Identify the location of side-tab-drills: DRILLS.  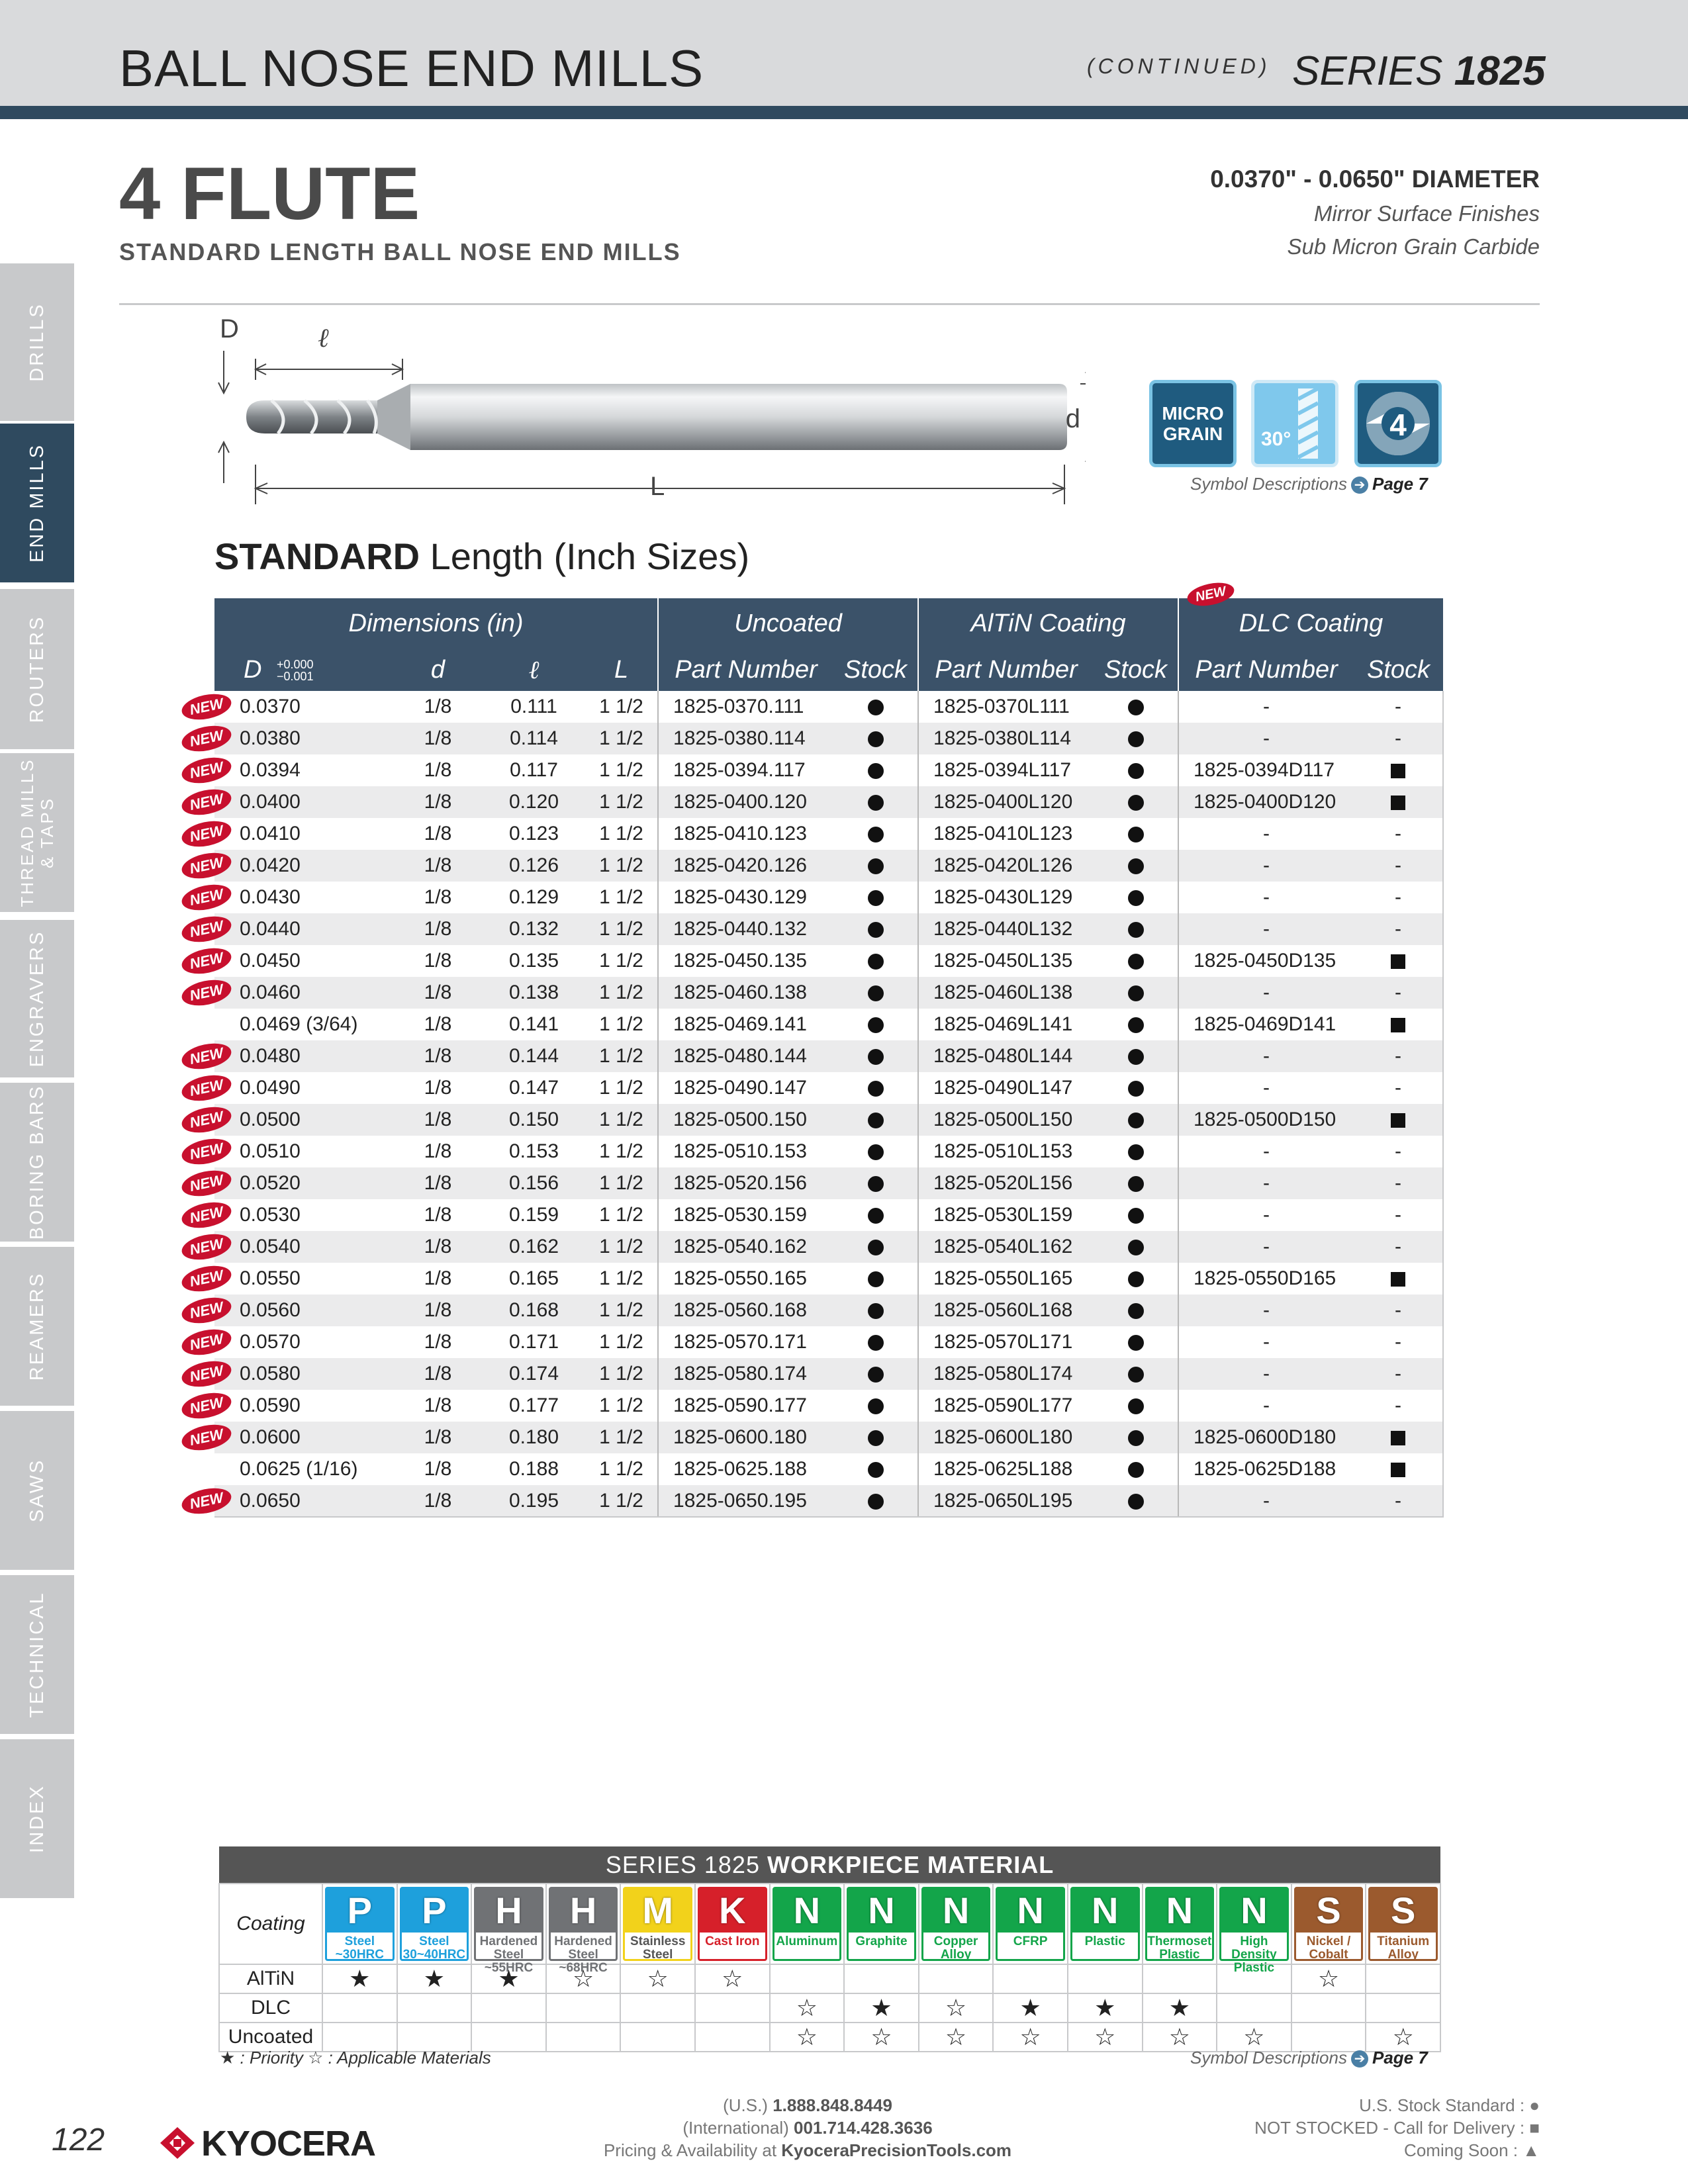
(37, 342).